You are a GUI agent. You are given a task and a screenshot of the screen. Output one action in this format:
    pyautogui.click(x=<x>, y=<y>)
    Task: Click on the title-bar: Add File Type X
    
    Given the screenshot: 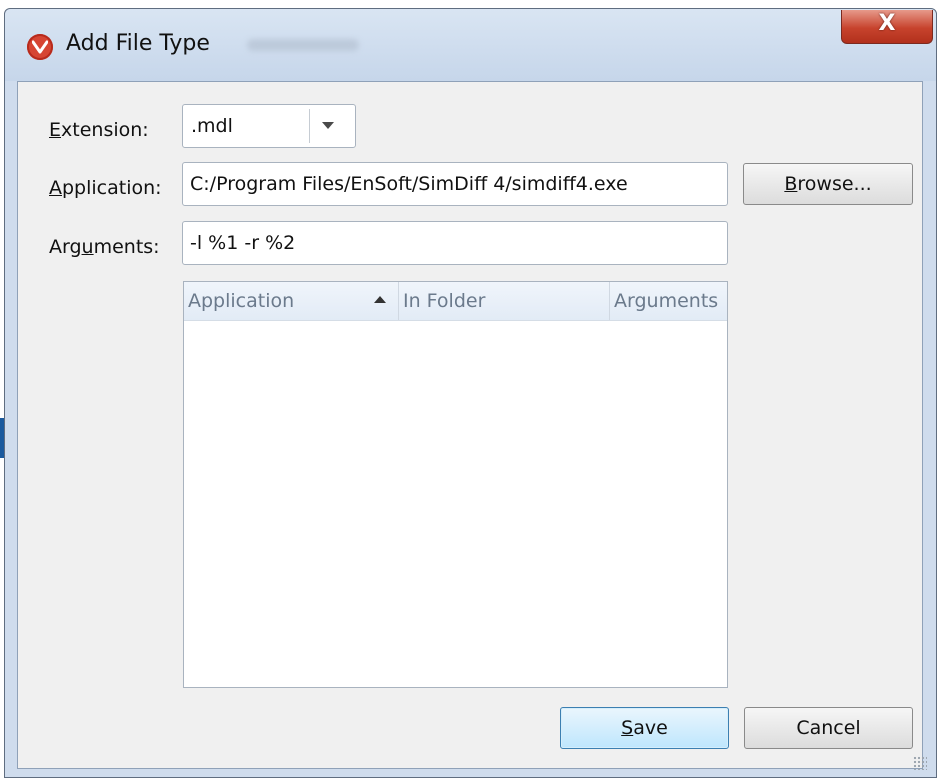 What is the action you would take?
    pyautogui.click(x=470, y=45)
    